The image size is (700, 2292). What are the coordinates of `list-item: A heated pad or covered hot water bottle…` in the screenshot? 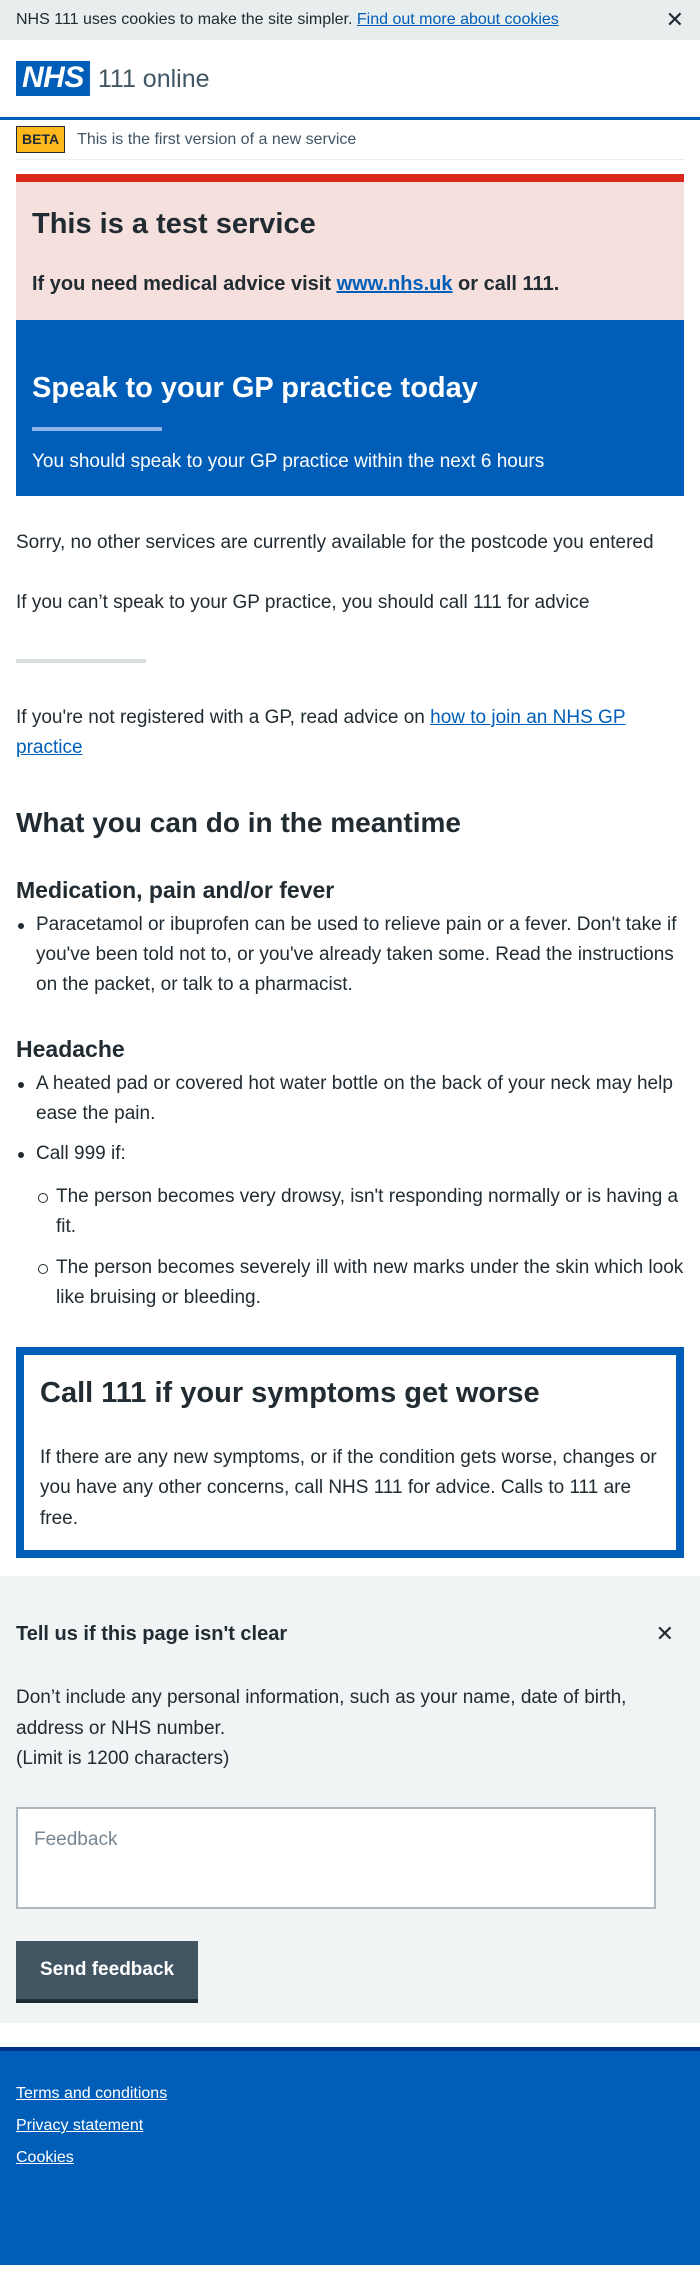 It's located at (351, 1099).